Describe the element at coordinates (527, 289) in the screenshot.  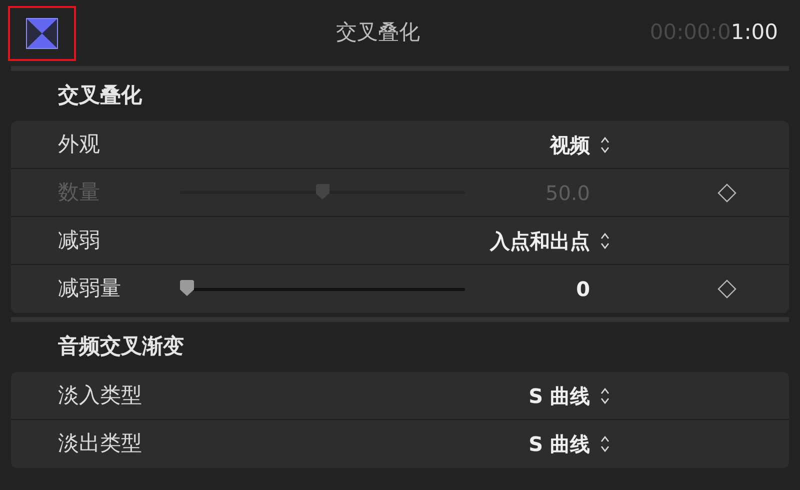
I see `slider-value: 0` at that location.